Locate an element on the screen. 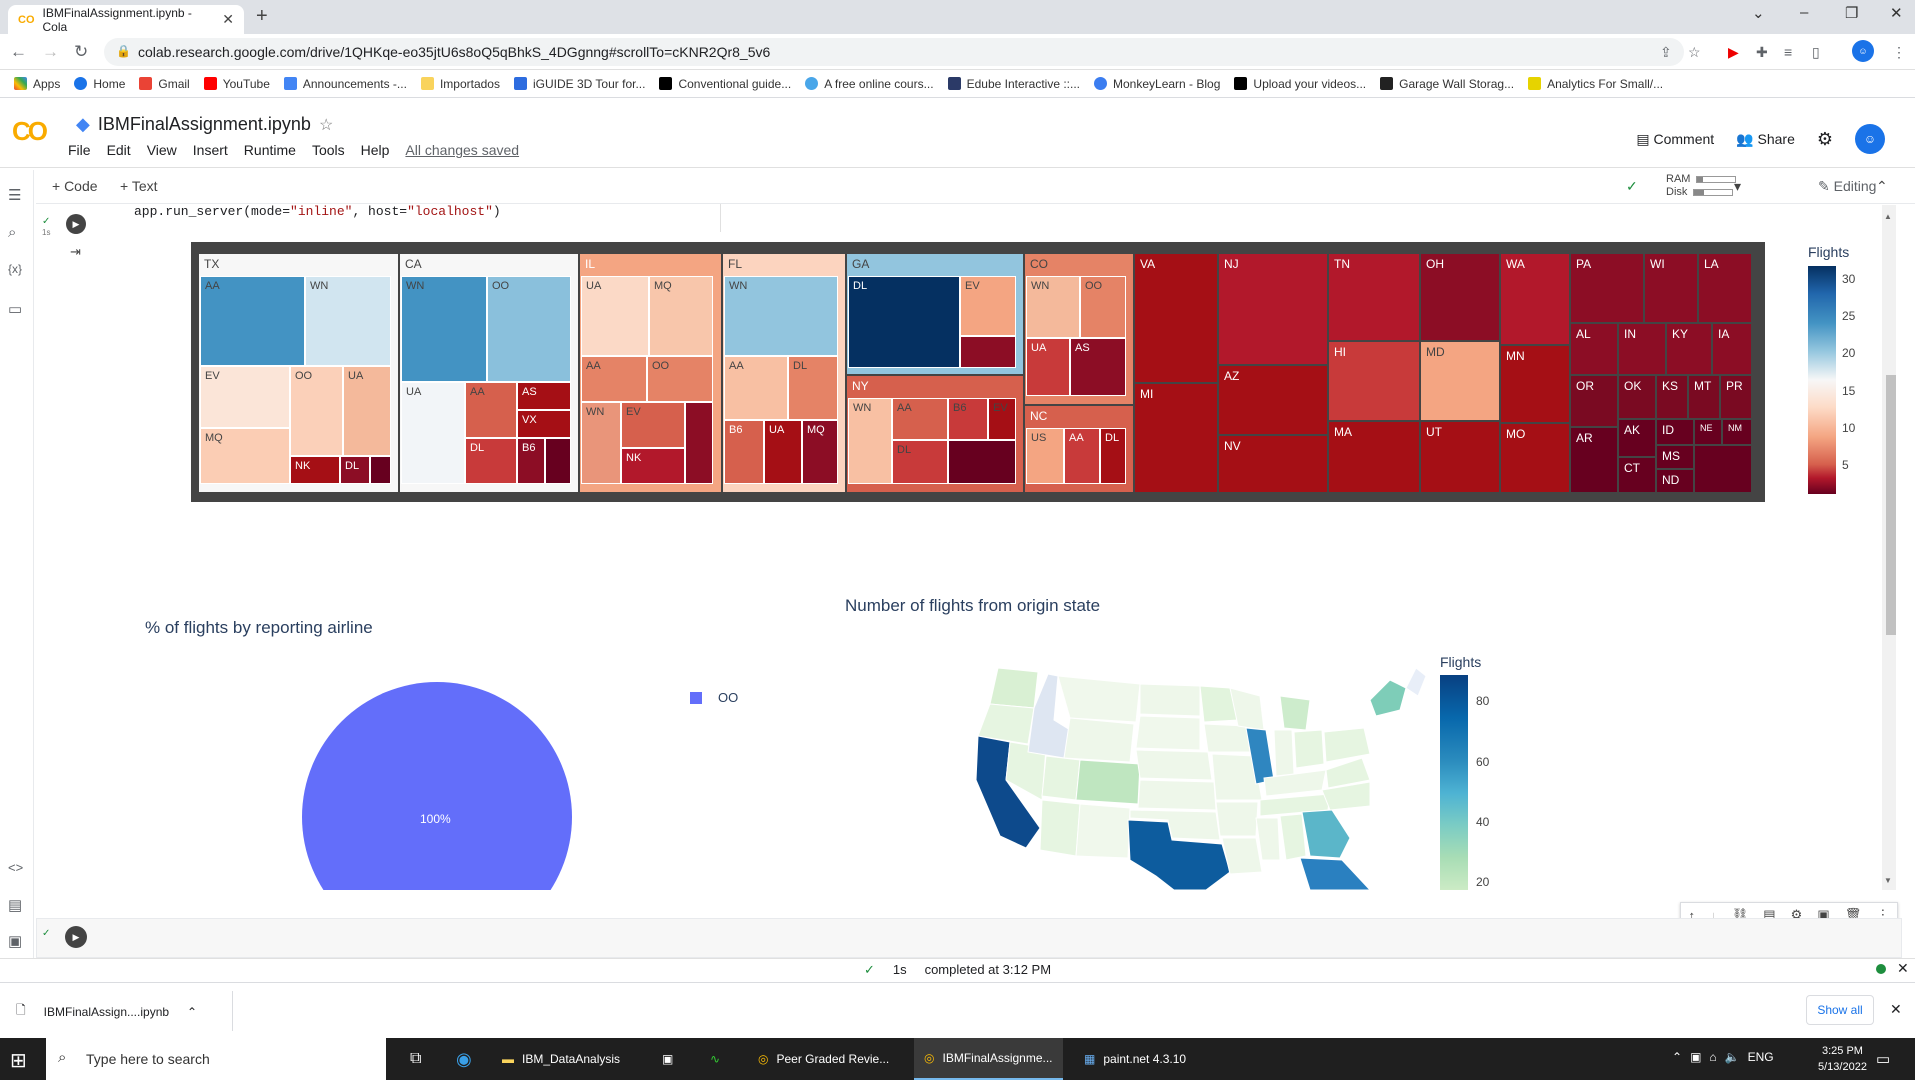  next-code-cell is located at coordinates (969, 938).